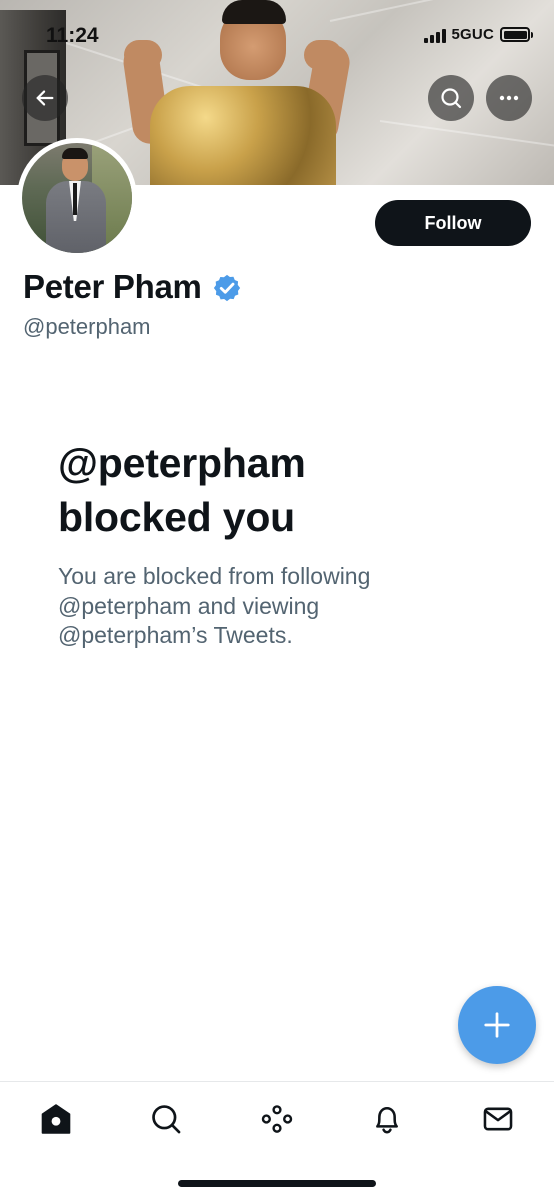 The image size is (554, 1201). What do you see at coordinates (182, 463) in the screenshot?
I see `blocked-title-line1: @peterpham` at bounding box center [182, 463].